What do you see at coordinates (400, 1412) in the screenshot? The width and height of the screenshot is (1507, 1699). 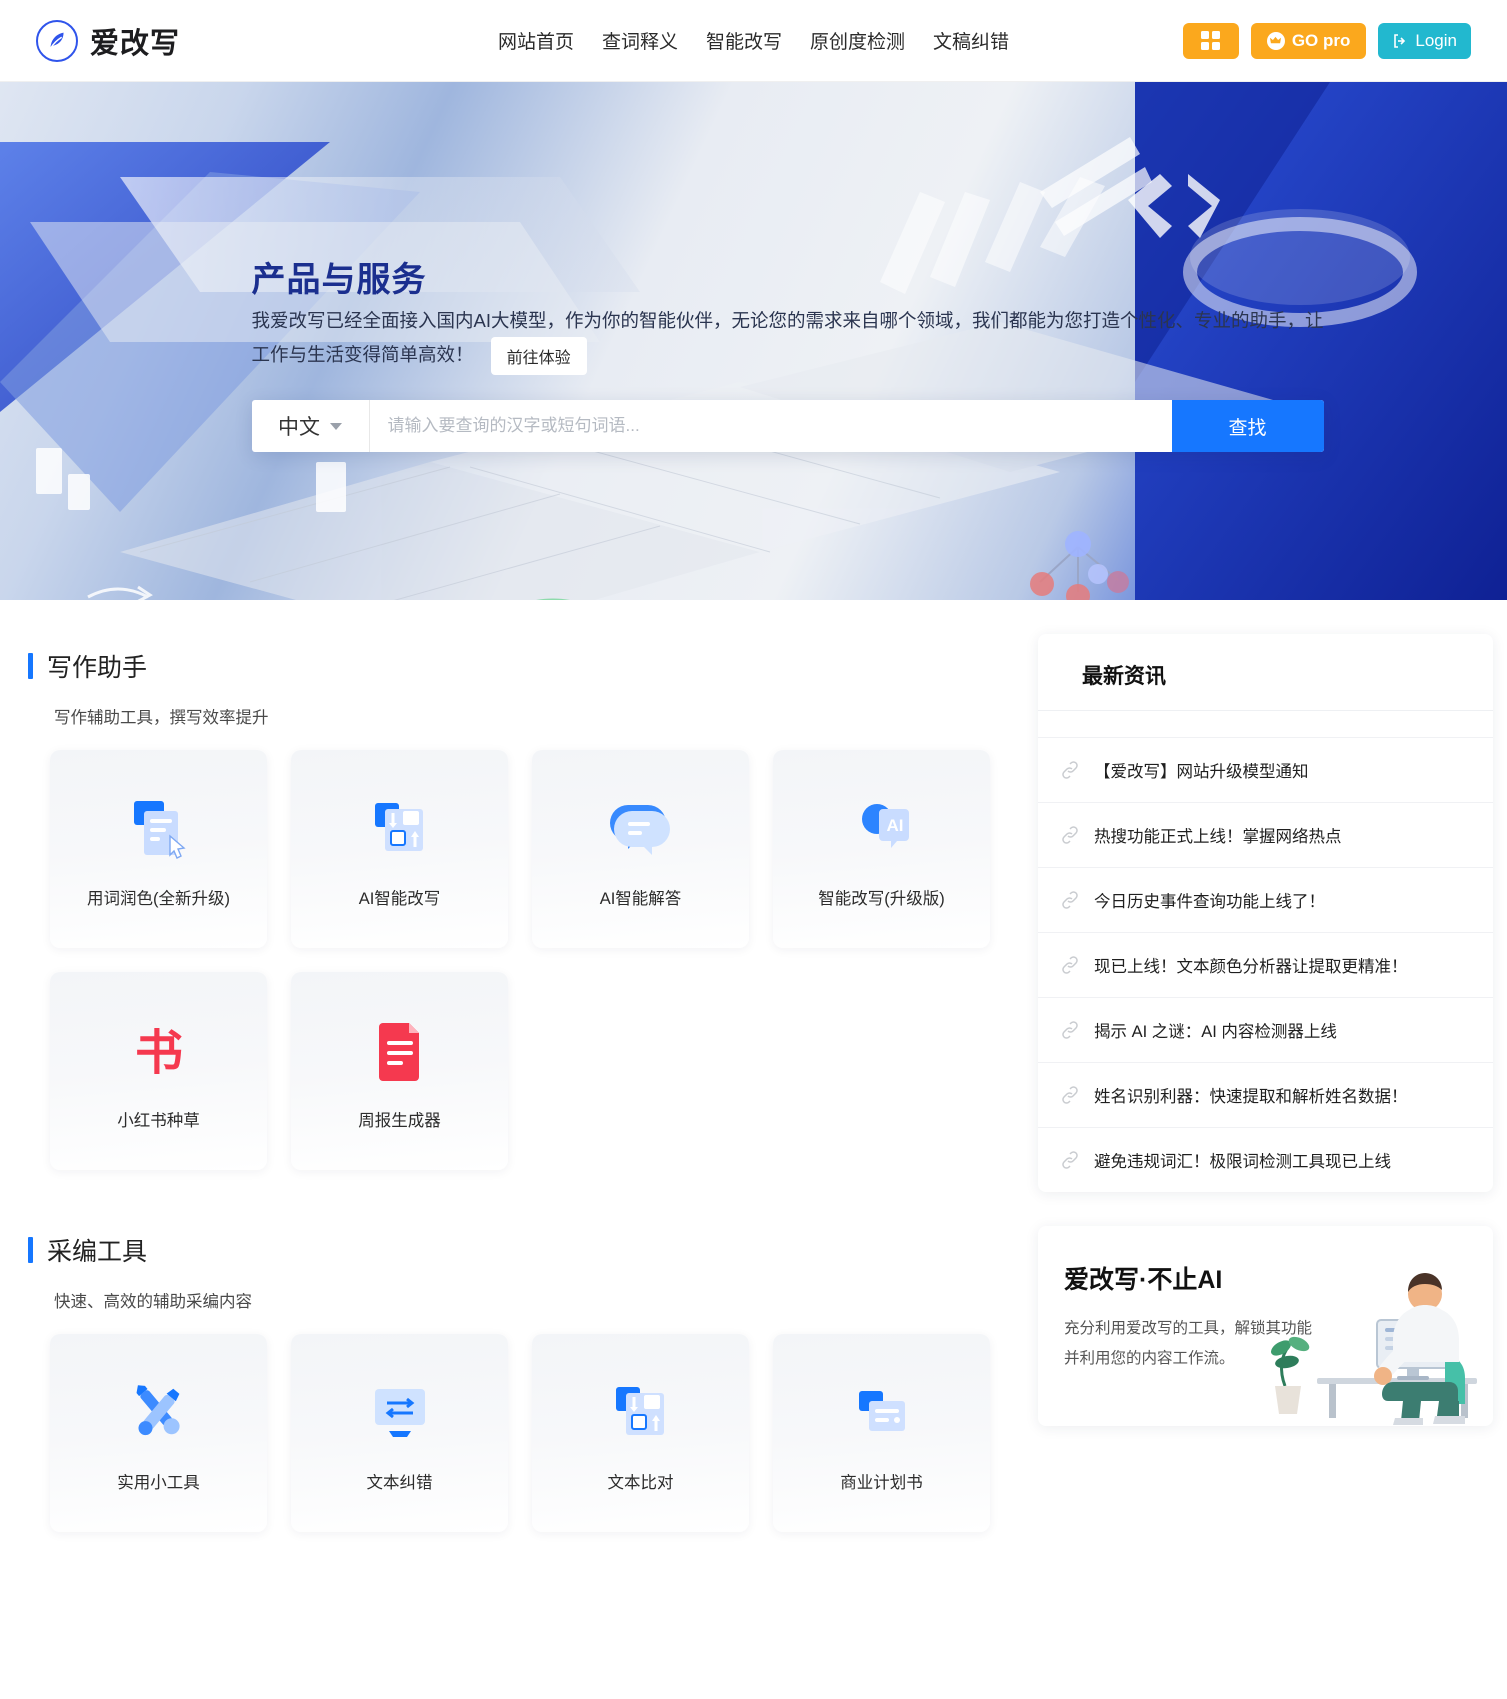 I see `monitor-swap-icon` at bounding box center [400, 1412].